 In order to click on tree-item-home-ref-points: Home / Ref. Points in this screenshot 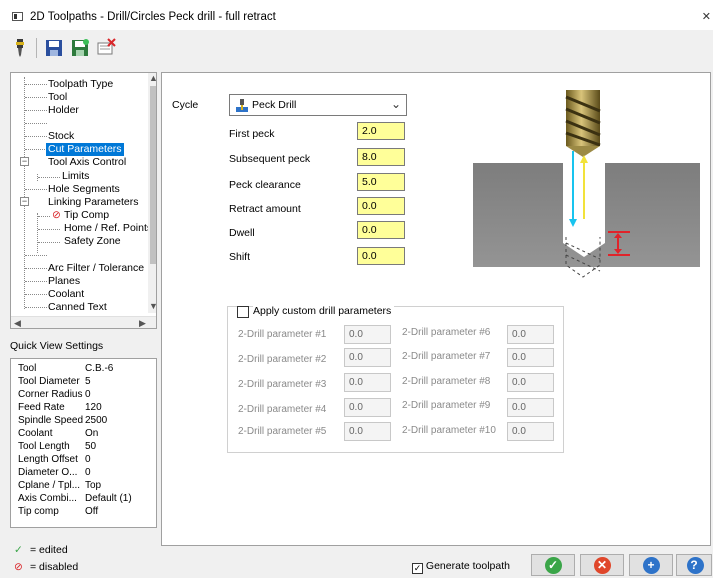, I will do `click(108, 228)`.